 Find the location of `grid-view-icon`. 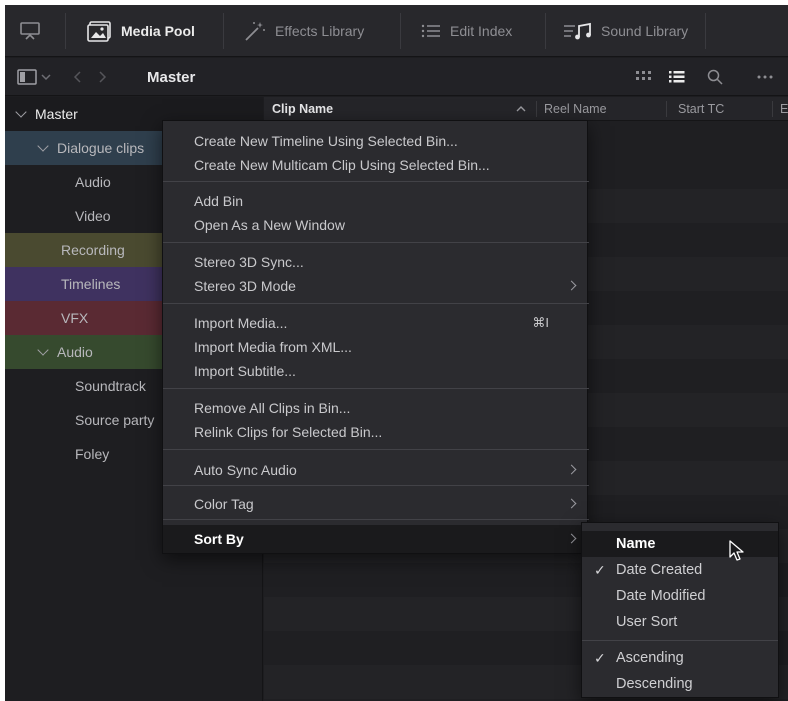

grid-view-icon is located at coordinates (644, 77).